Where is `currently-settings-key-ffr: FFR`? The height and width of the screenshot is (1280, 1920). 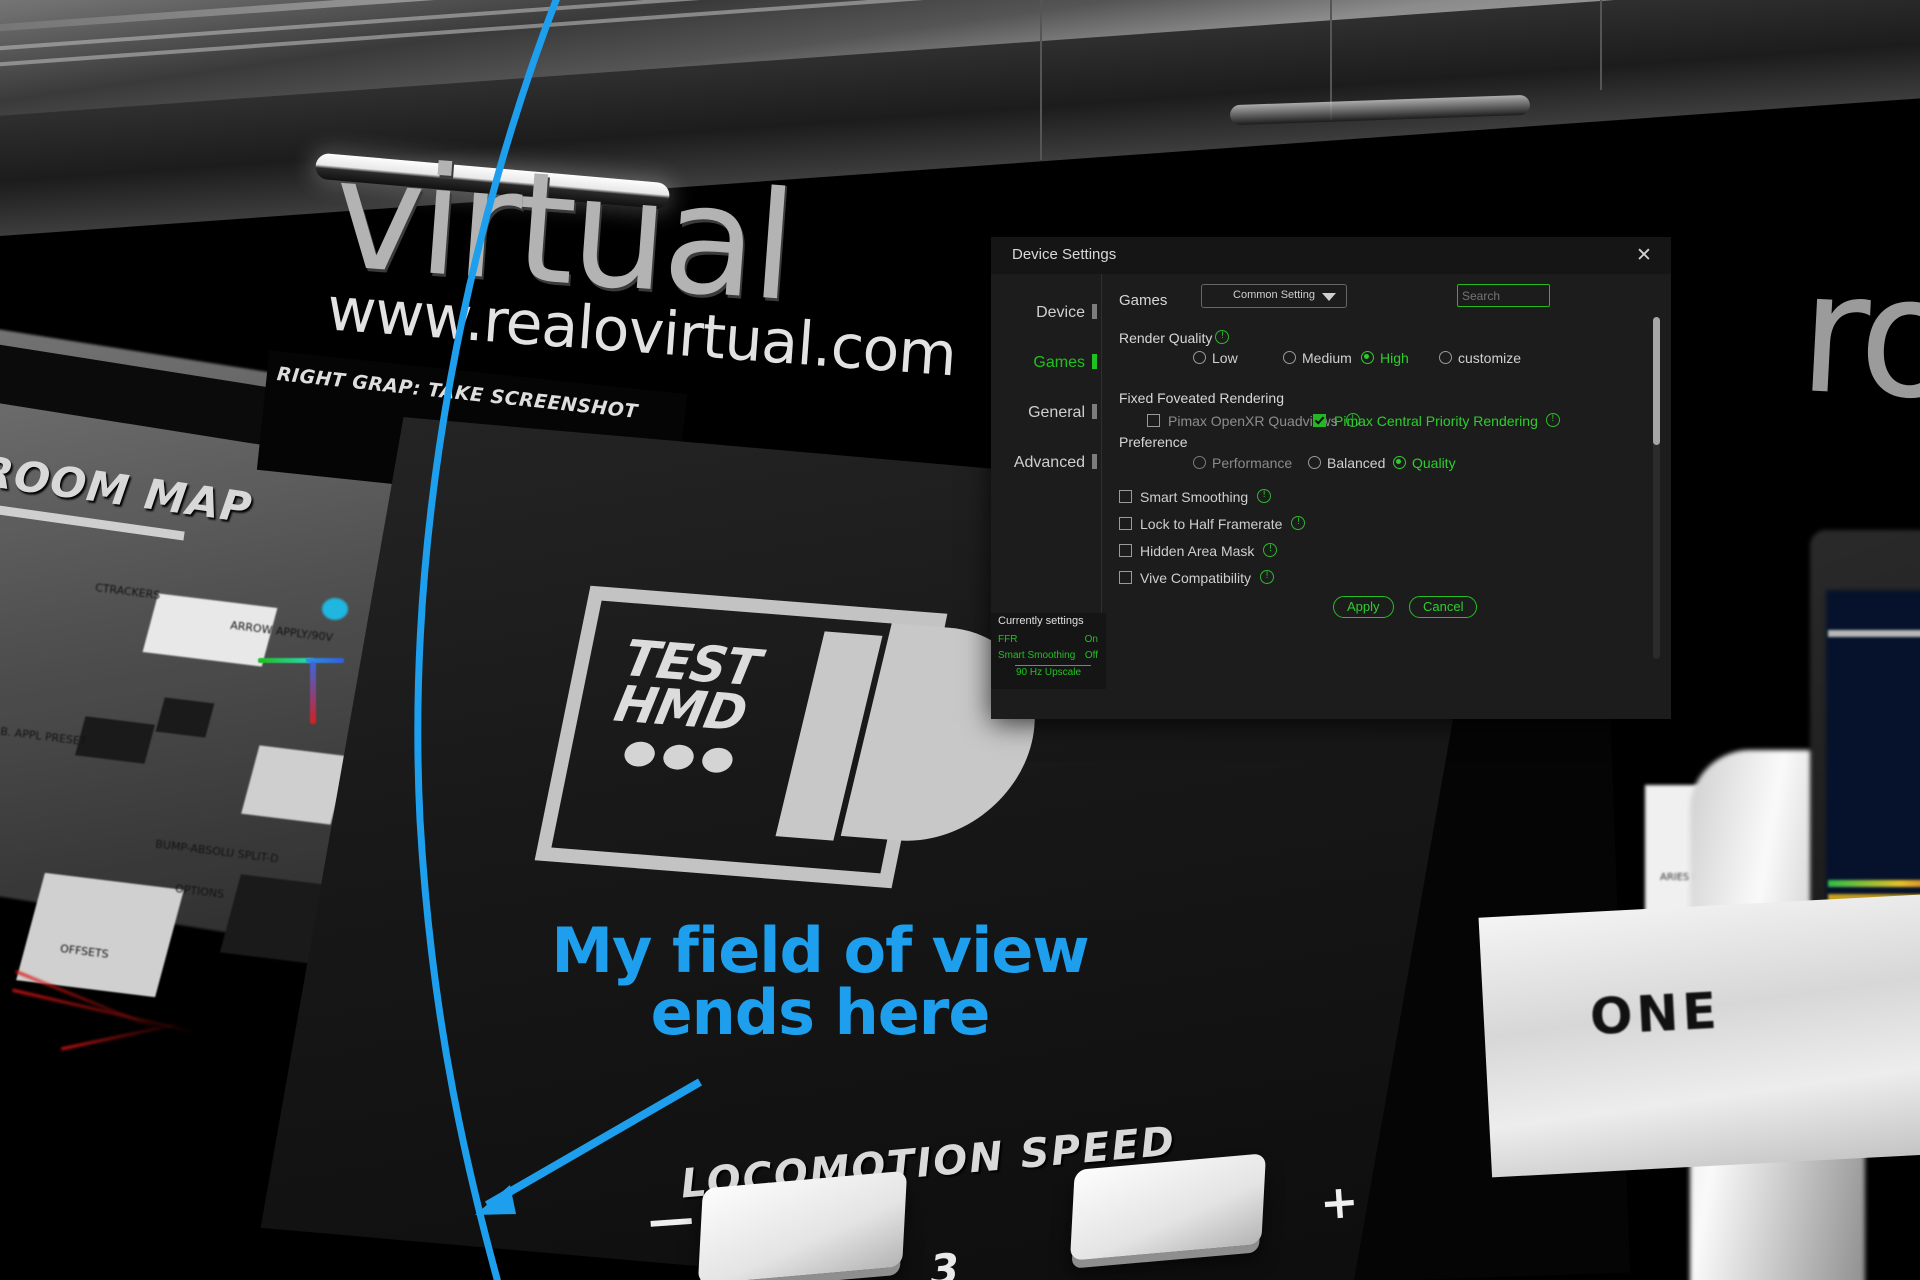
currently-settings-key-ffr: FFR is located at coordinates (1008, 639).